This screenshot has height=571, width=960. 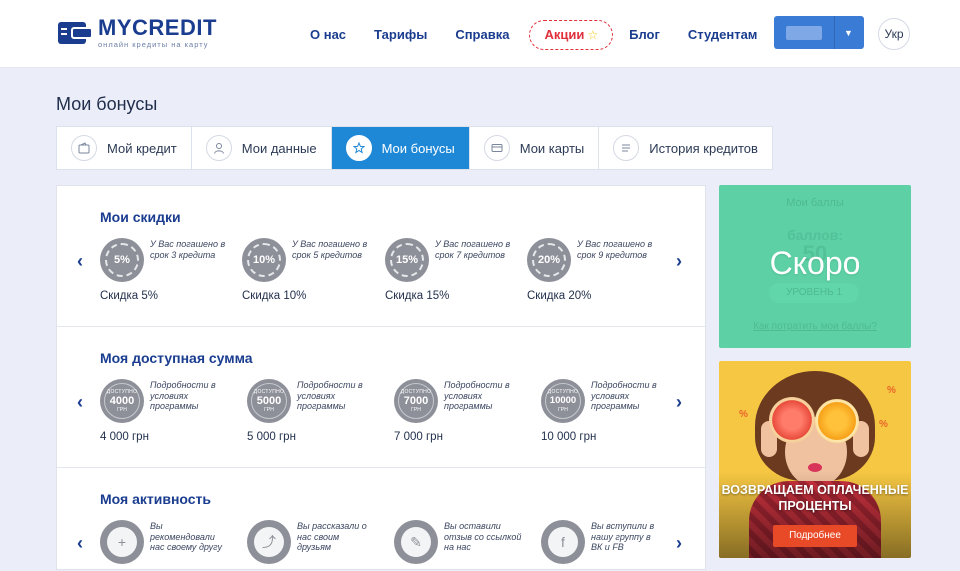 I want to click on badge-amount: 4000, so click(x=122, y=401).